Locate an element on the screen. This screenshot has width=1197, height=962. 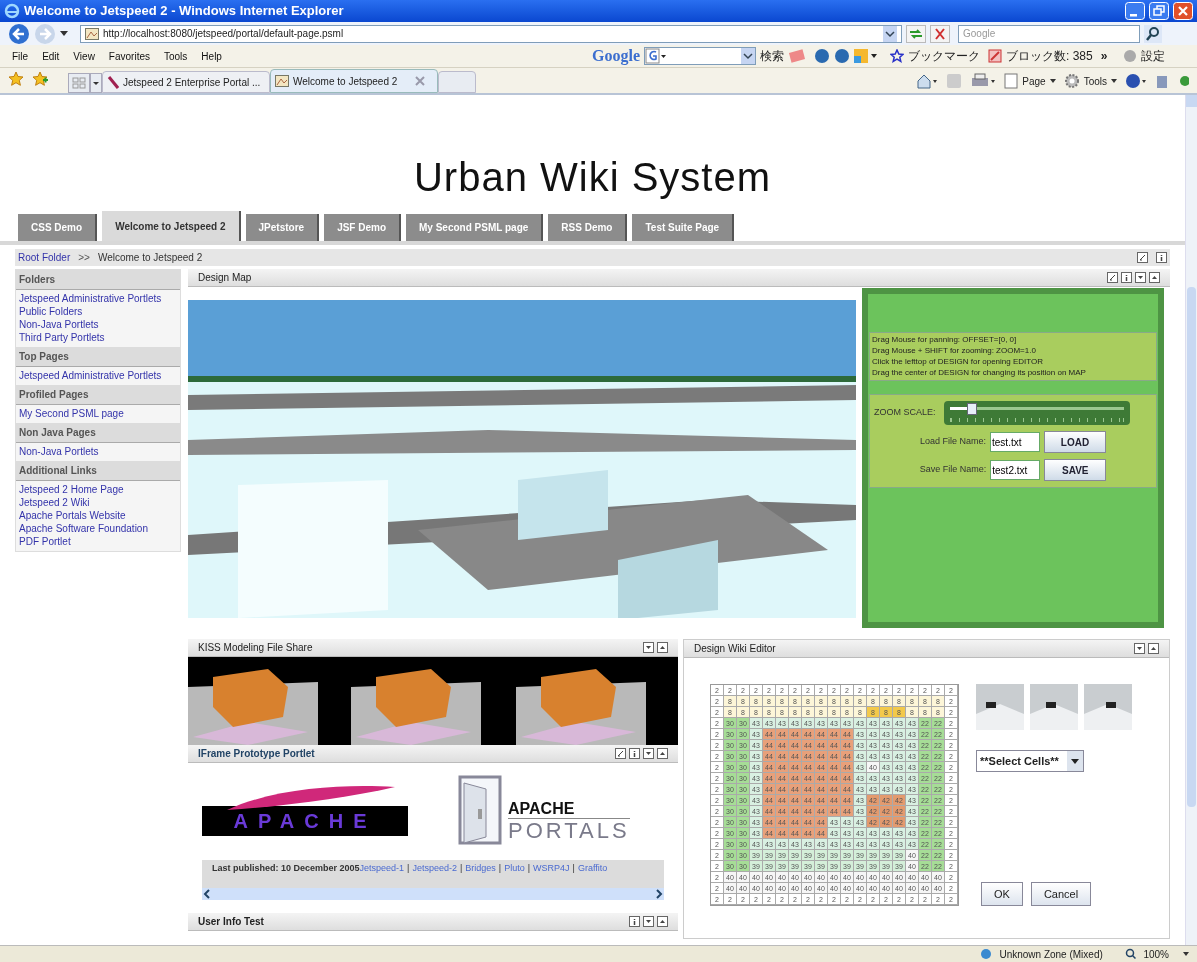
sidebar-link: Third Party Portlets is located at coordinates (98, 338).